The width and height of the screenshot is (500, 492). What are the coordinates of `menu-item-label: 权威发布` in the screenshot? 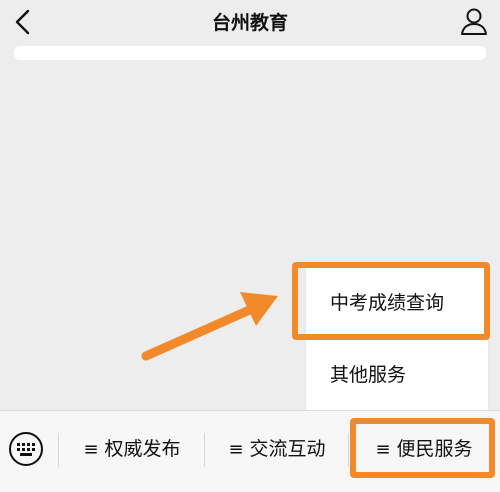 It's located at (142, 449).